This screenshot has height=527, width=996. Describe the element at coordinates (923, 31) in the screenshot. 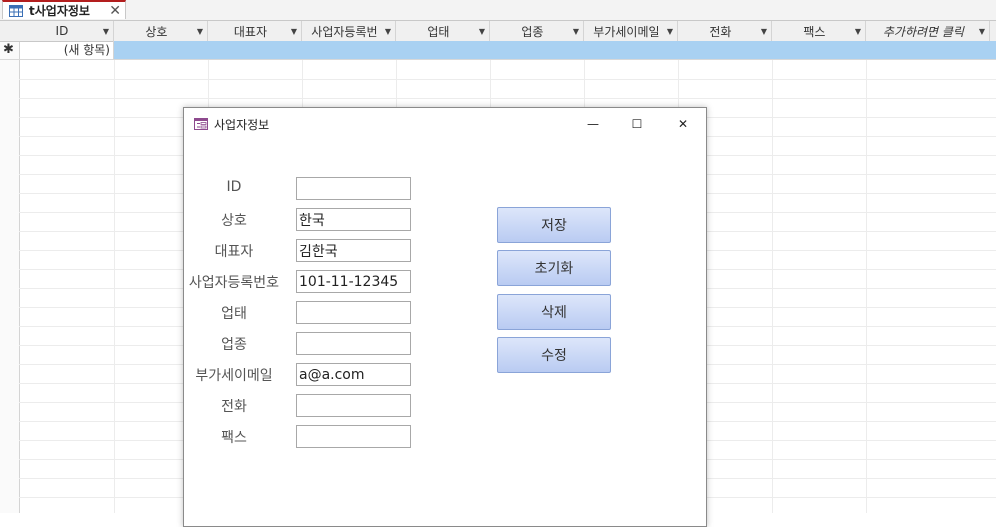

I see `column-header-label: 추가하려면 클릭` at that location.